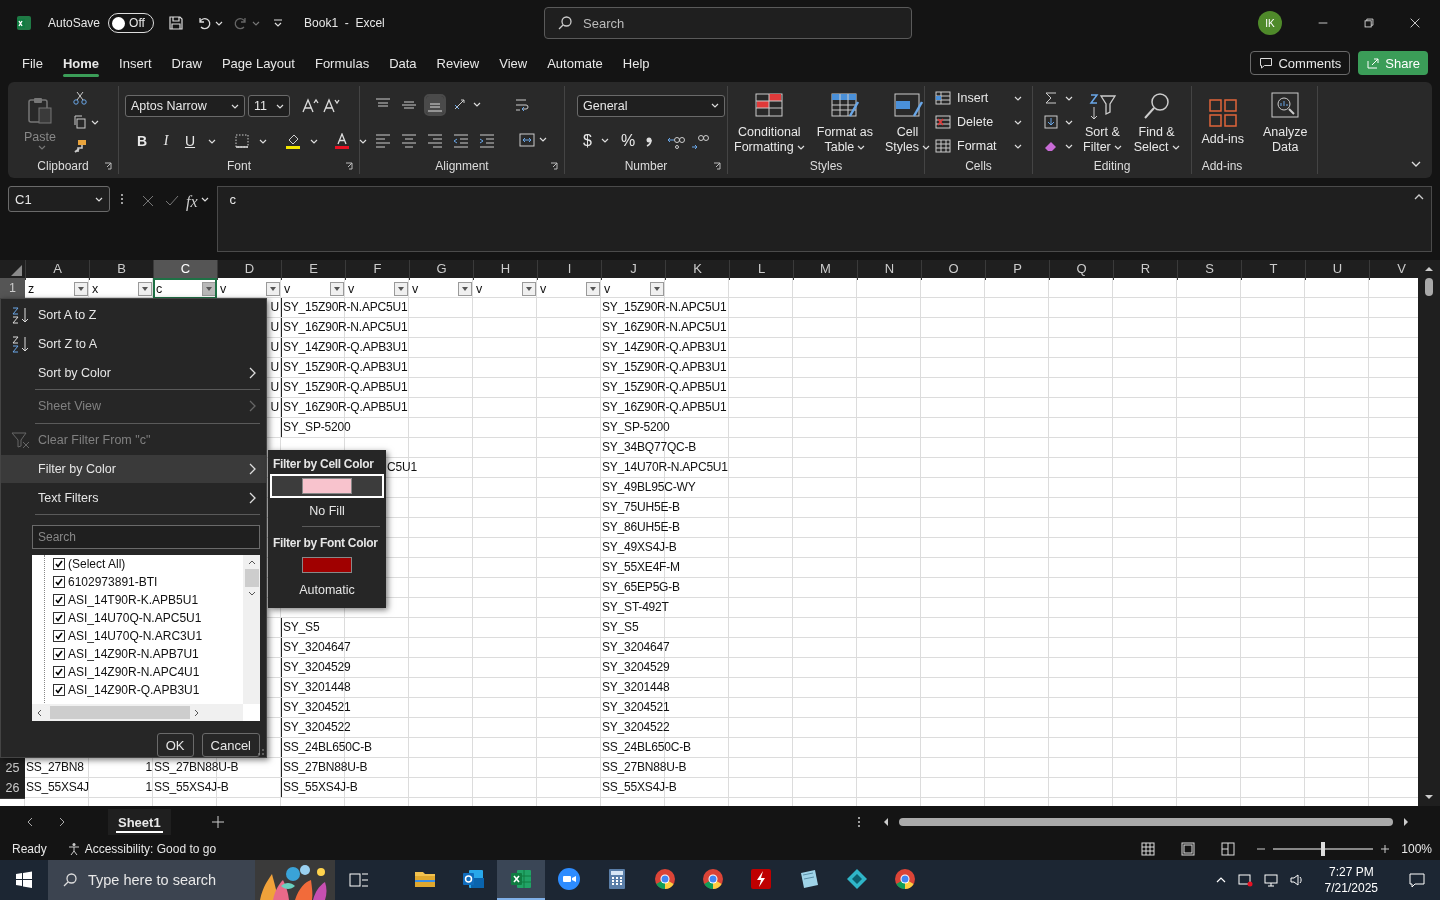 This screenshot has height=900, width=1440. I want to click on launcher-icon, so click(717, 166).